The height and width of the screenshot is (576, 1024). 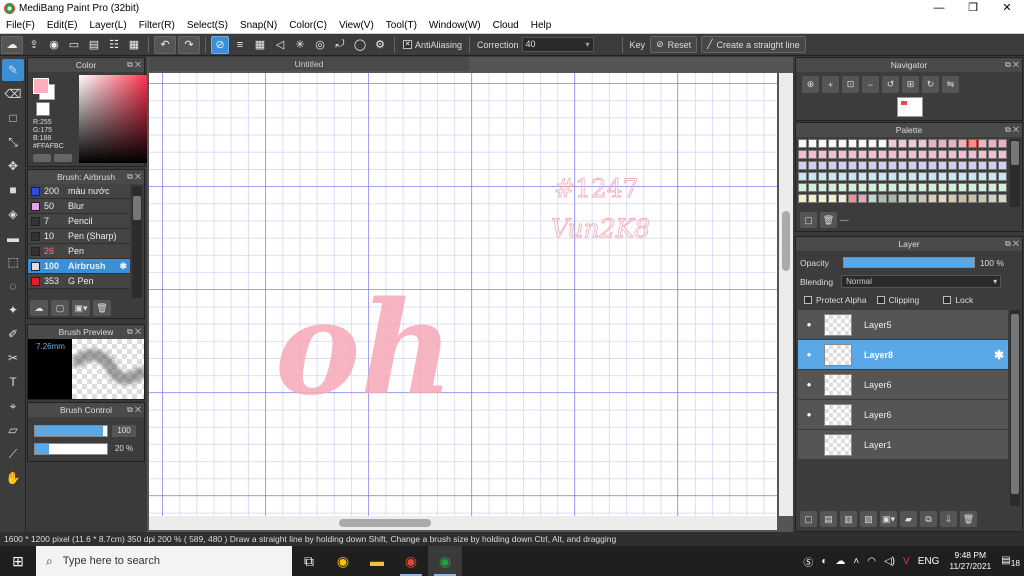 I want to click on wifi-icon: ◠, so click(x=871, y=561).